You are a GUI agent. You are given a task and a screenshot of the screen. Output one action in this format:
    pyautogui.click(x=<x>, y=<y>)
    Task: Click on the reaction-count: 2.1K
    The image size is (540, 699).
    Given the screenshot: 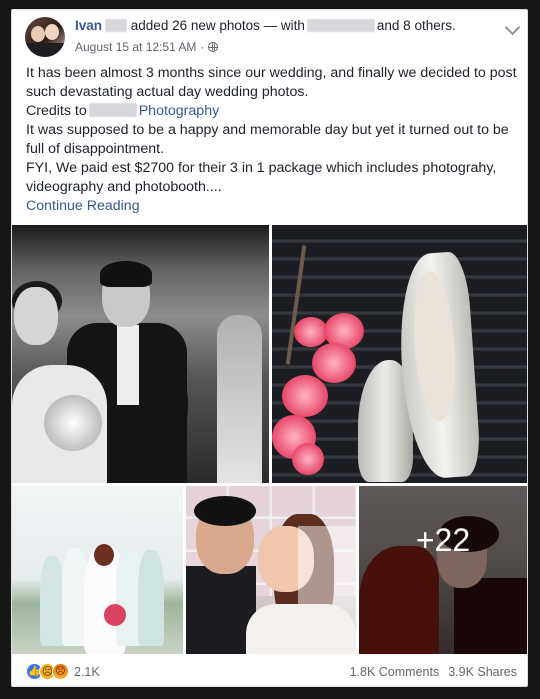 What is the action you would take?
    pyautogui.click(x=87, y=672)
    